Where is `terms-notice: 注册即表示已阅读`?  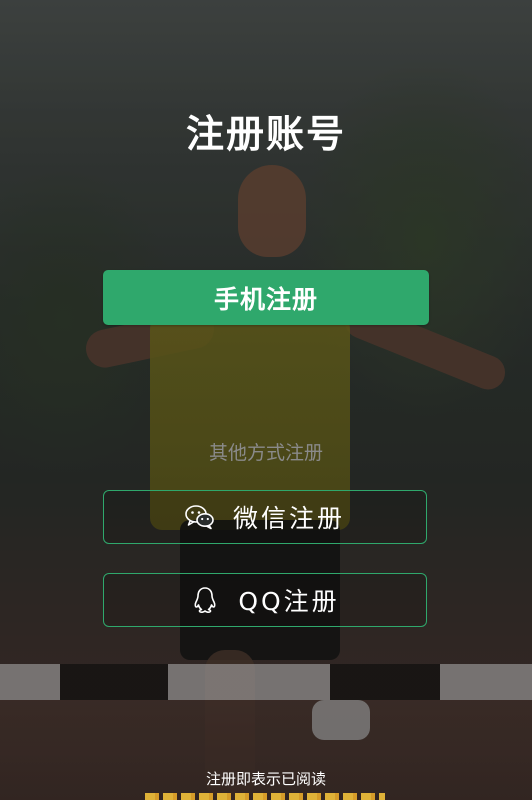
terms-notice: 注册即表示已阅读 is located at coordinates (265, 779).